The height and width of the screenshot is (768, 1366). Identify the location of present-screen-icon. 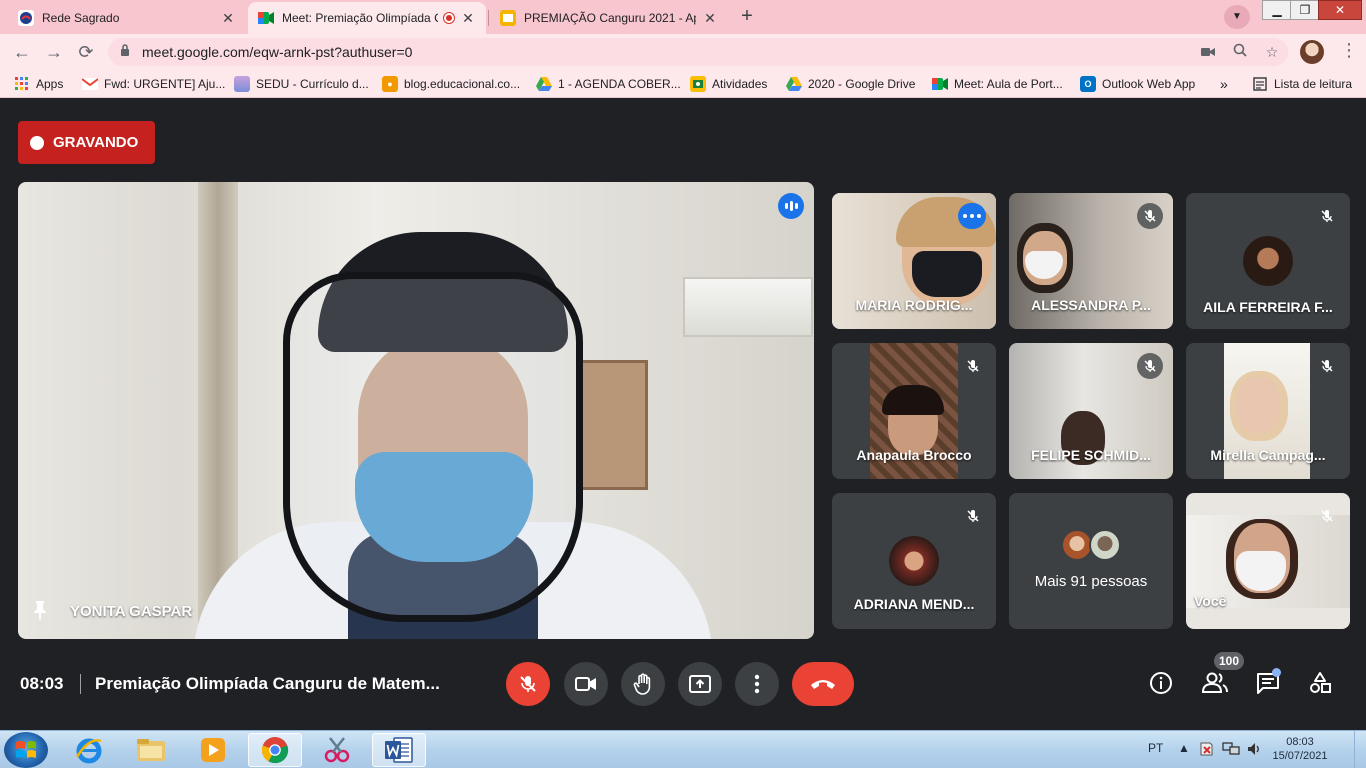
(700, 684).